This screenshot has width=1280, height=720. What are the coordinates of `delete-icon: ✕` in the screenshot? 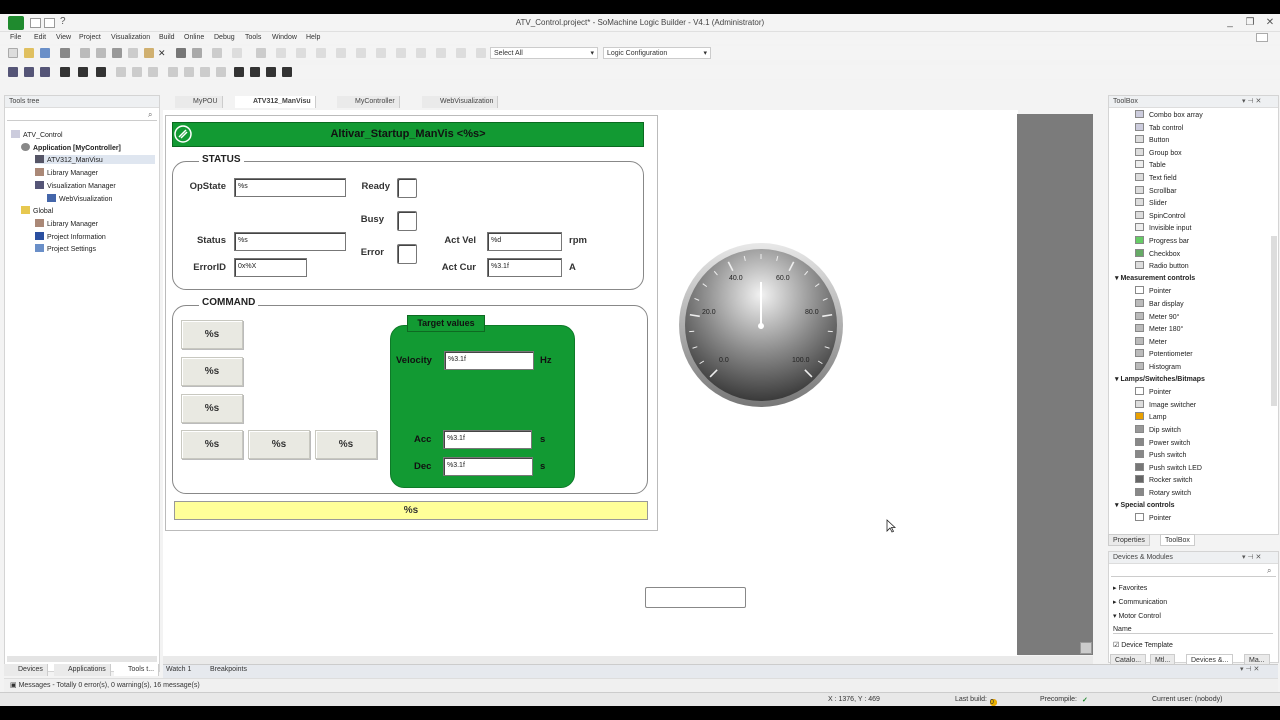 It's located at (163, 53).